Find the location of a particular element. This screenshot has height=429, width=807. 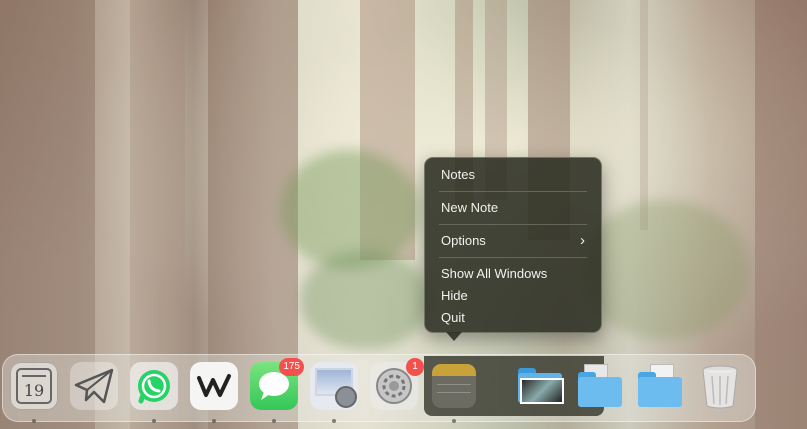

writer-app is located at coordinates (214, 386).